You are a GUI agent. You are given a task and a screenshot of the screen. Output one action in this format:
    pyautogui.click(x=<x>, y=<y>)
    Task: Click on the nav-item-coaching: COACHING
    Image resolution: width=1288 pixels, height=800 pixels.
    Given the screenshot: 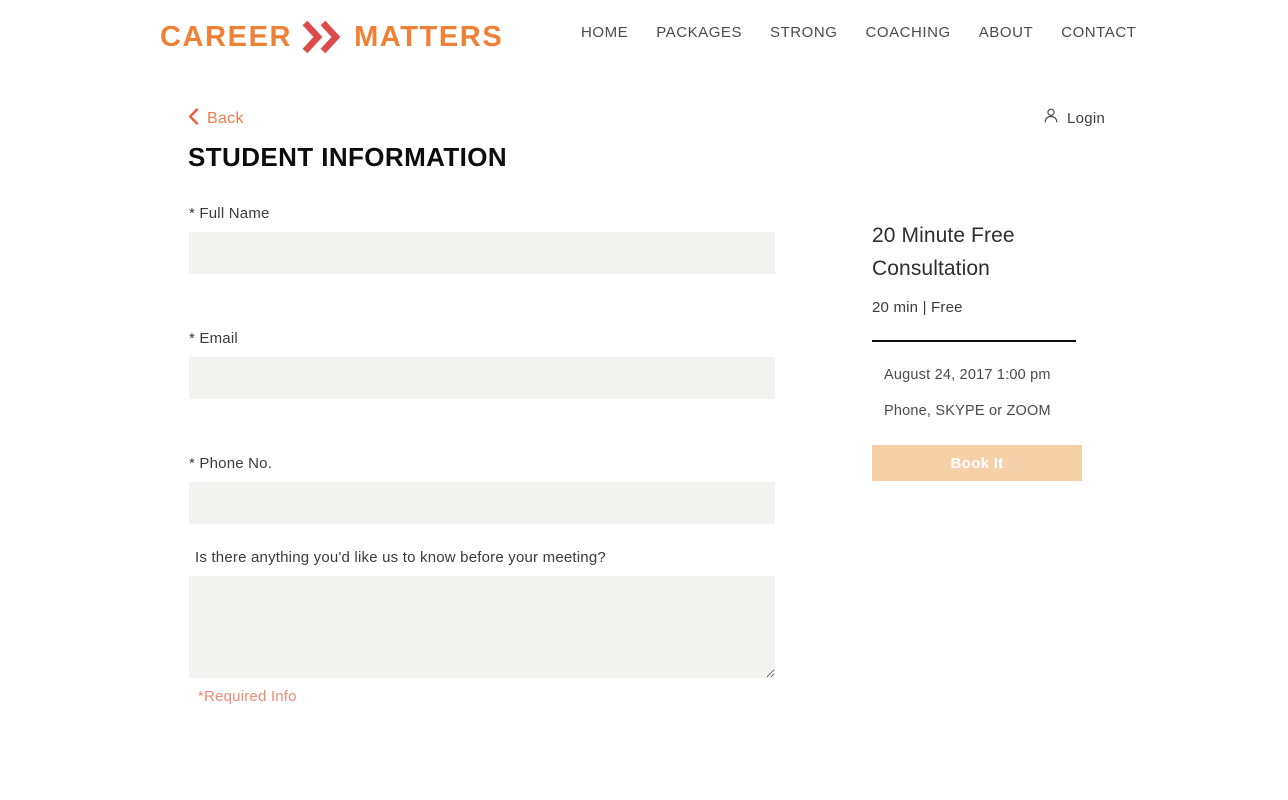 What is the action you would take?
    pyautogui.click(x=908, y=32)
    